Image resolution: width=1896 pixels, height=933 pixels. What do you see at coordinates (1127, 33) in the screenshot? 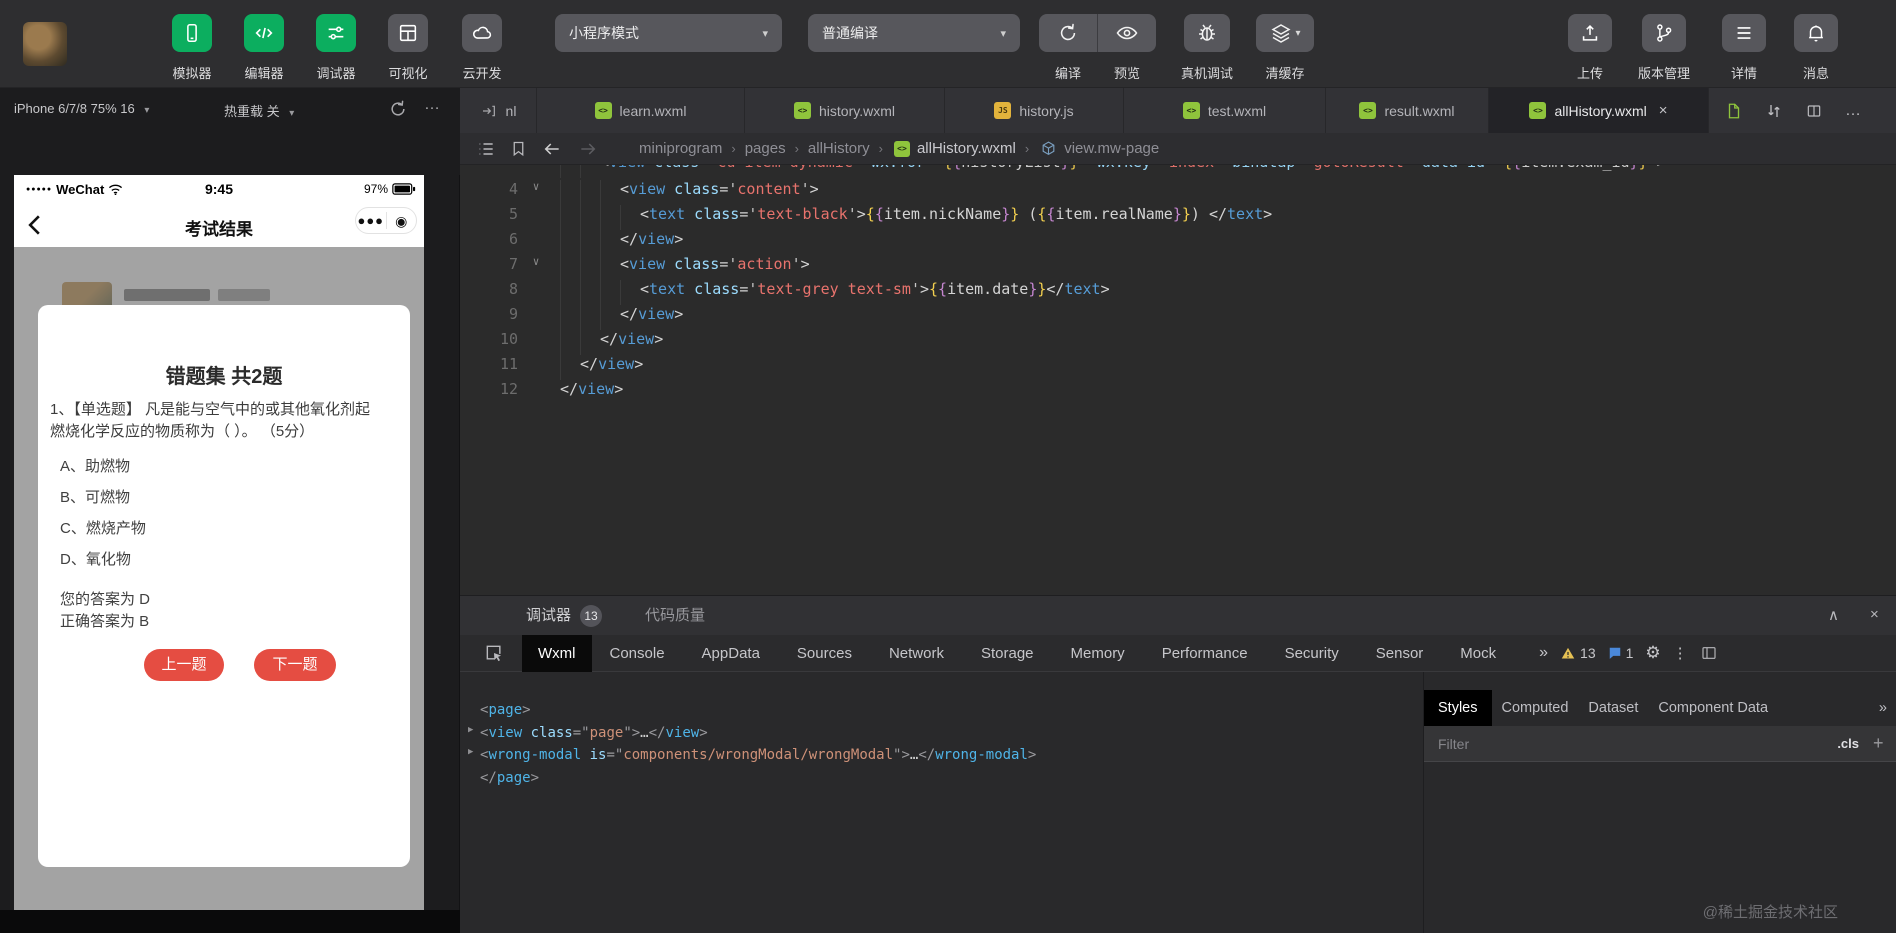
I see `preview-button` at bounding box center [1127, 33].